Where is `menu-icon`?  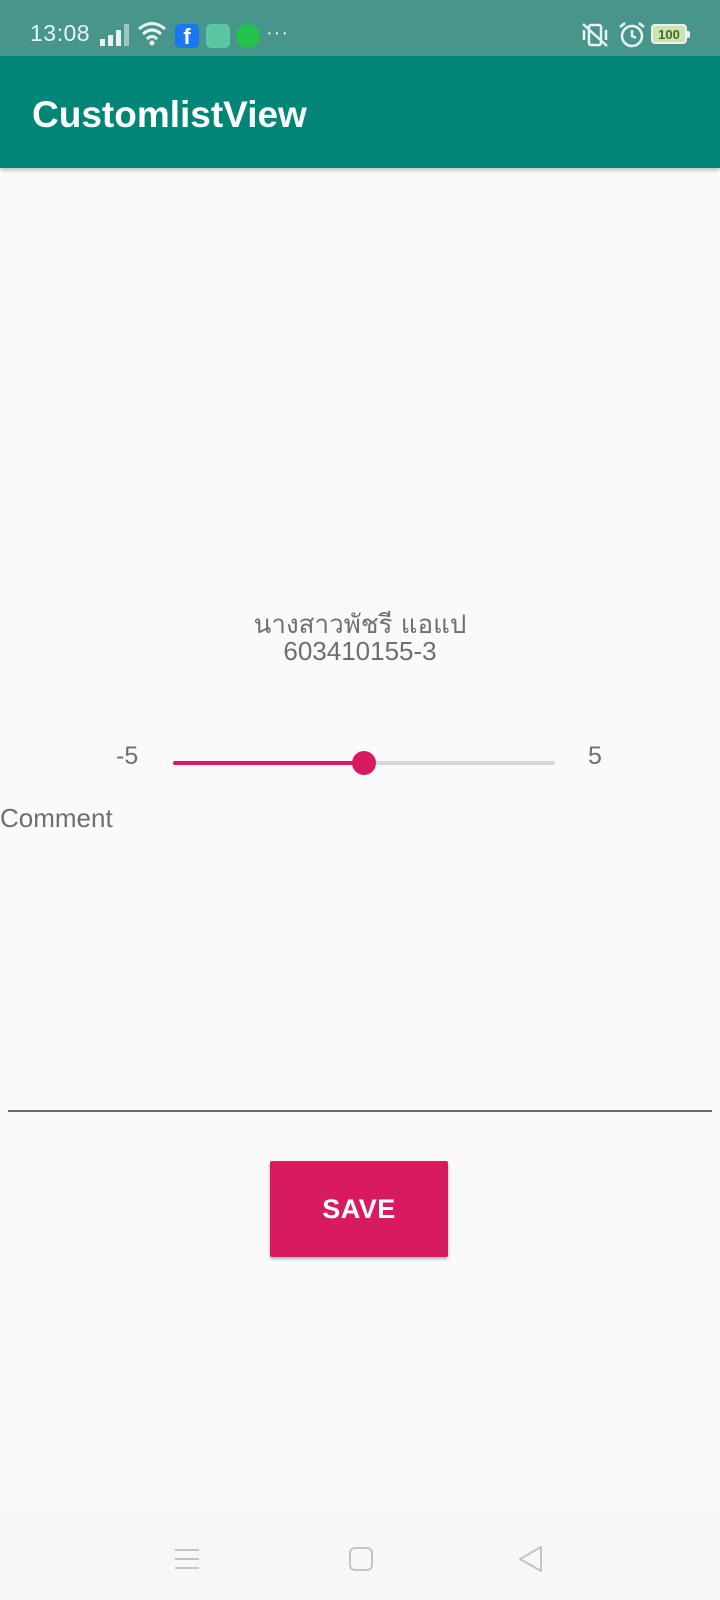 menu-icon is located at coordinates (187, 1559).